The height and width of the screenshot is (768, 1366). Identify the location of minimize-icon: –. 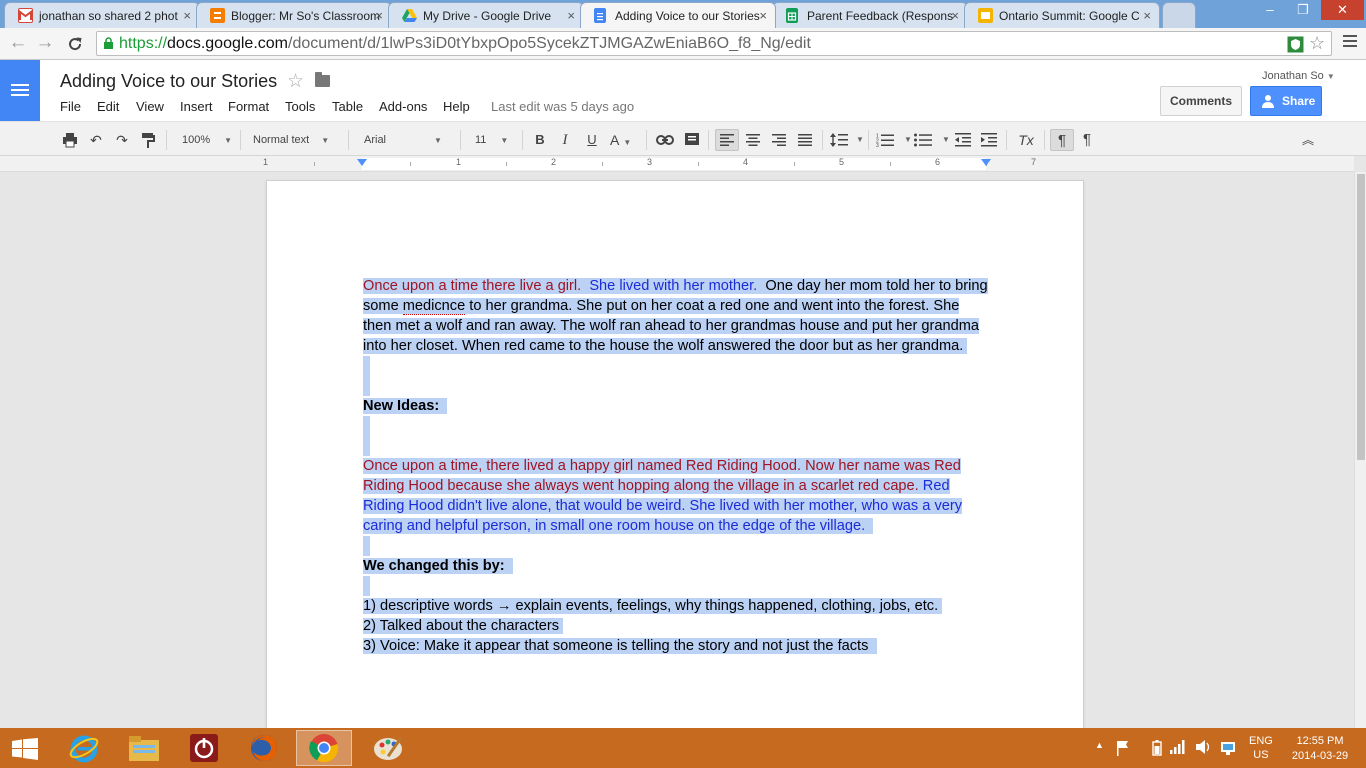
(1270, 10).